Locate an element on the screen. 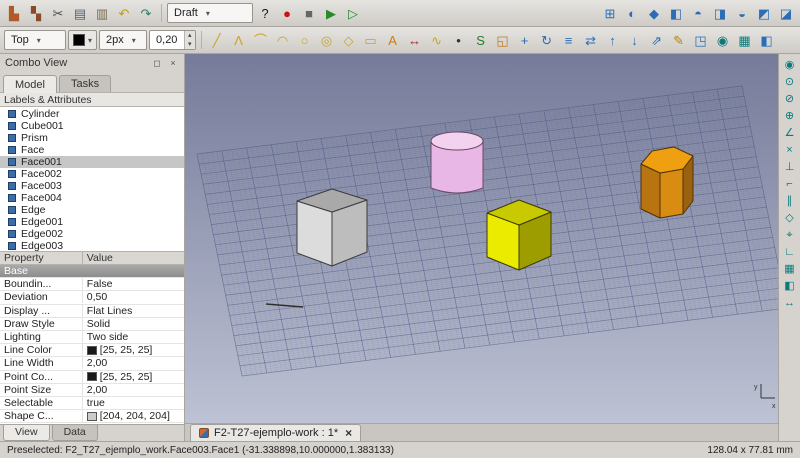  property-row: Shape C... [204, 204, 204] is located at coordinates (92, 417).